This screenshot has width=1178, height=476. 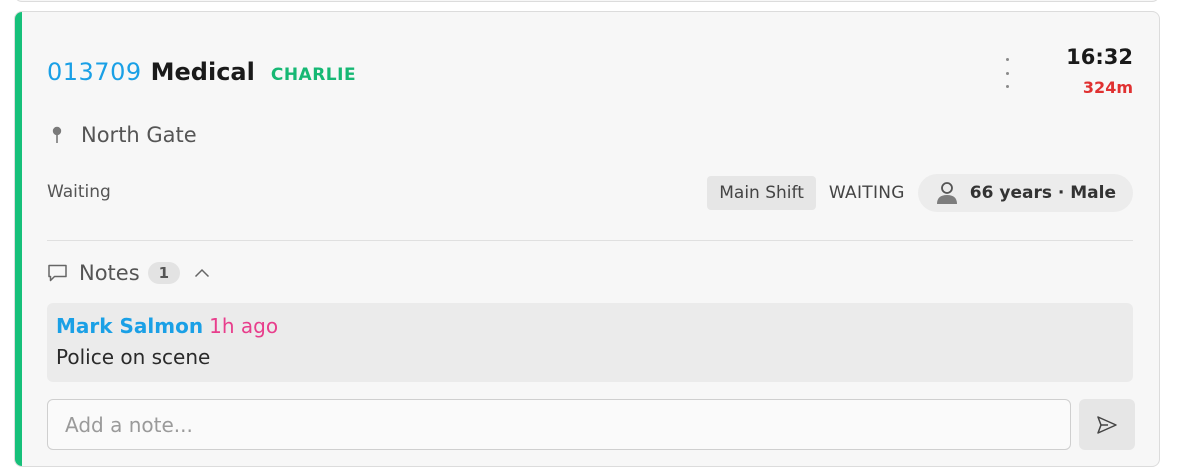 What do you see at coordinates (57, 134) in the screenshot?
I see `map-pin-icon` at bounding box center [57, 134].